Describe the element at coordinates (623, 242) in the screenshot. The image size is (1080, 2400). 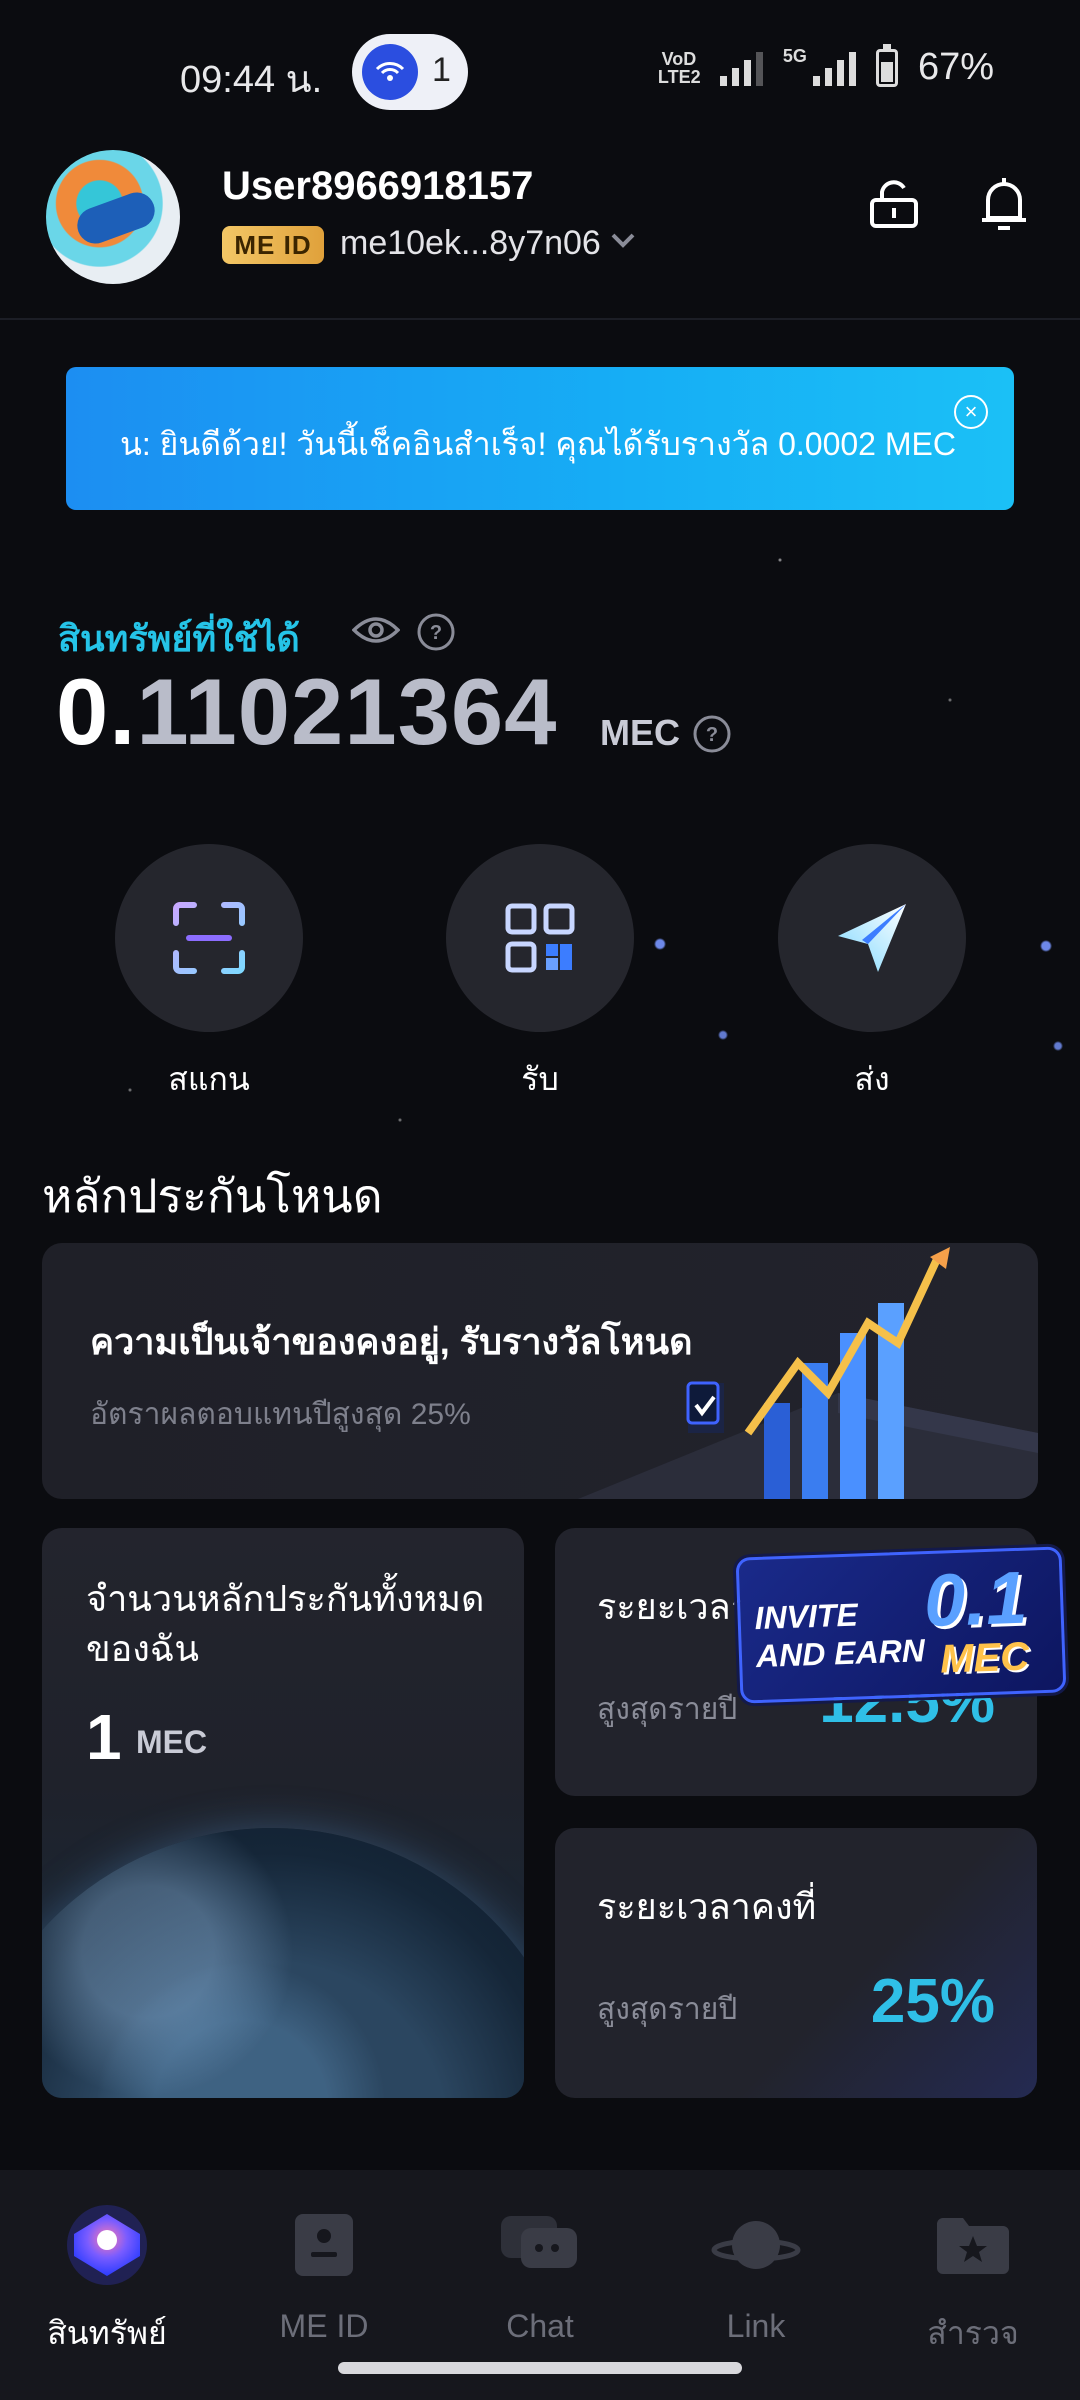
I see `chevron-down-icon` at that location.